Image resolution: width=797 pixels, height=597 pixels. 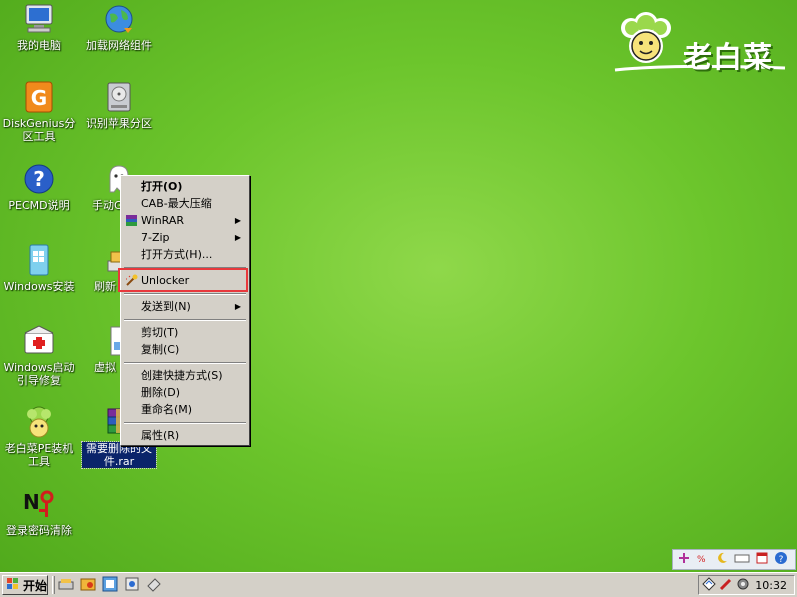 I want to click on icon-label: 老白菜PE装机工具, so click(x=39, y=455).